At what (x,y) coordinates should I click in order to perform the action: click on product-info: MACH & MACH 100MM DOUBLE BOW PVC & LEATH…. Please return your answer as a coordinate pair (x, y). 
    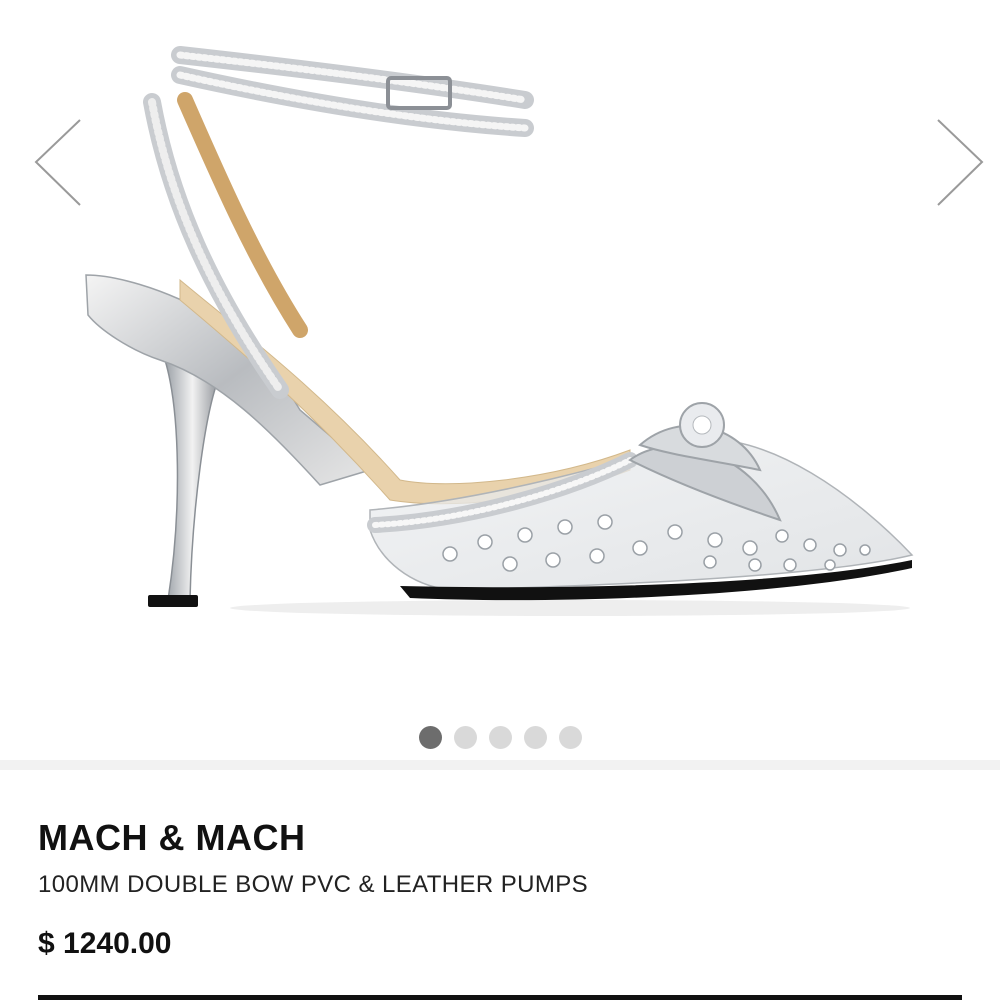
    Looking at the image, I should click on (498, 888).